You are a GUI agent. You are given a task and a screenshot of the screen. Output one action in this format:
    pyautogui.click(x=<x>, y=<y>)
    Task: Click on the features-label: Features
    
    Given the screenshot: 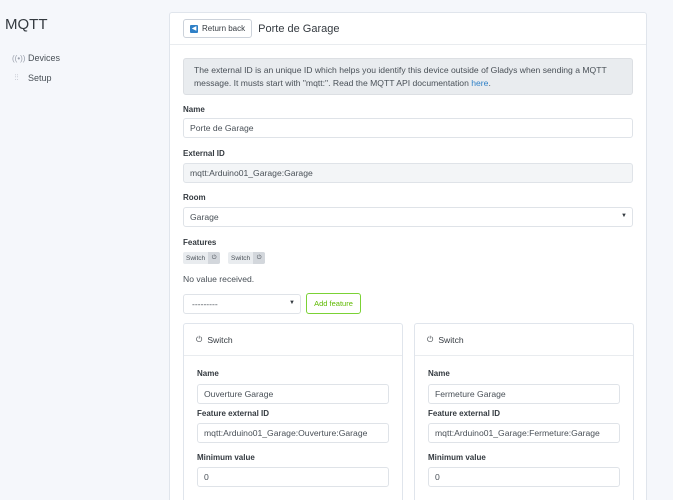 What is the action you would take?
    pyautogui.click(x=200, y=242)
    